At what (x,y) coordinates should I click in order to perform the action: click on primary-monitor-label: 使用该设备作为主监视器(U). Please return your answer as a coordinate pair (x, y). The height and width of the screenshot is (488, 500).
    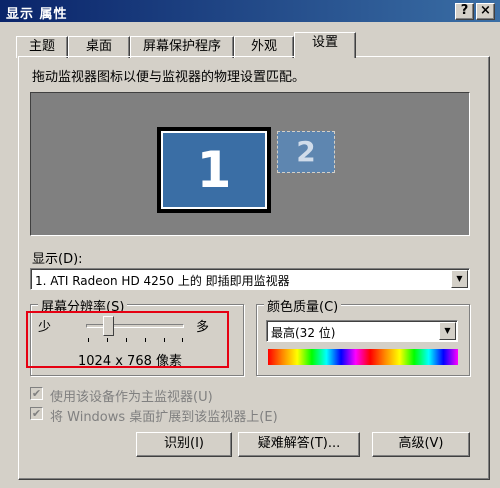
    Looking at the image, I should click on (131, 397).